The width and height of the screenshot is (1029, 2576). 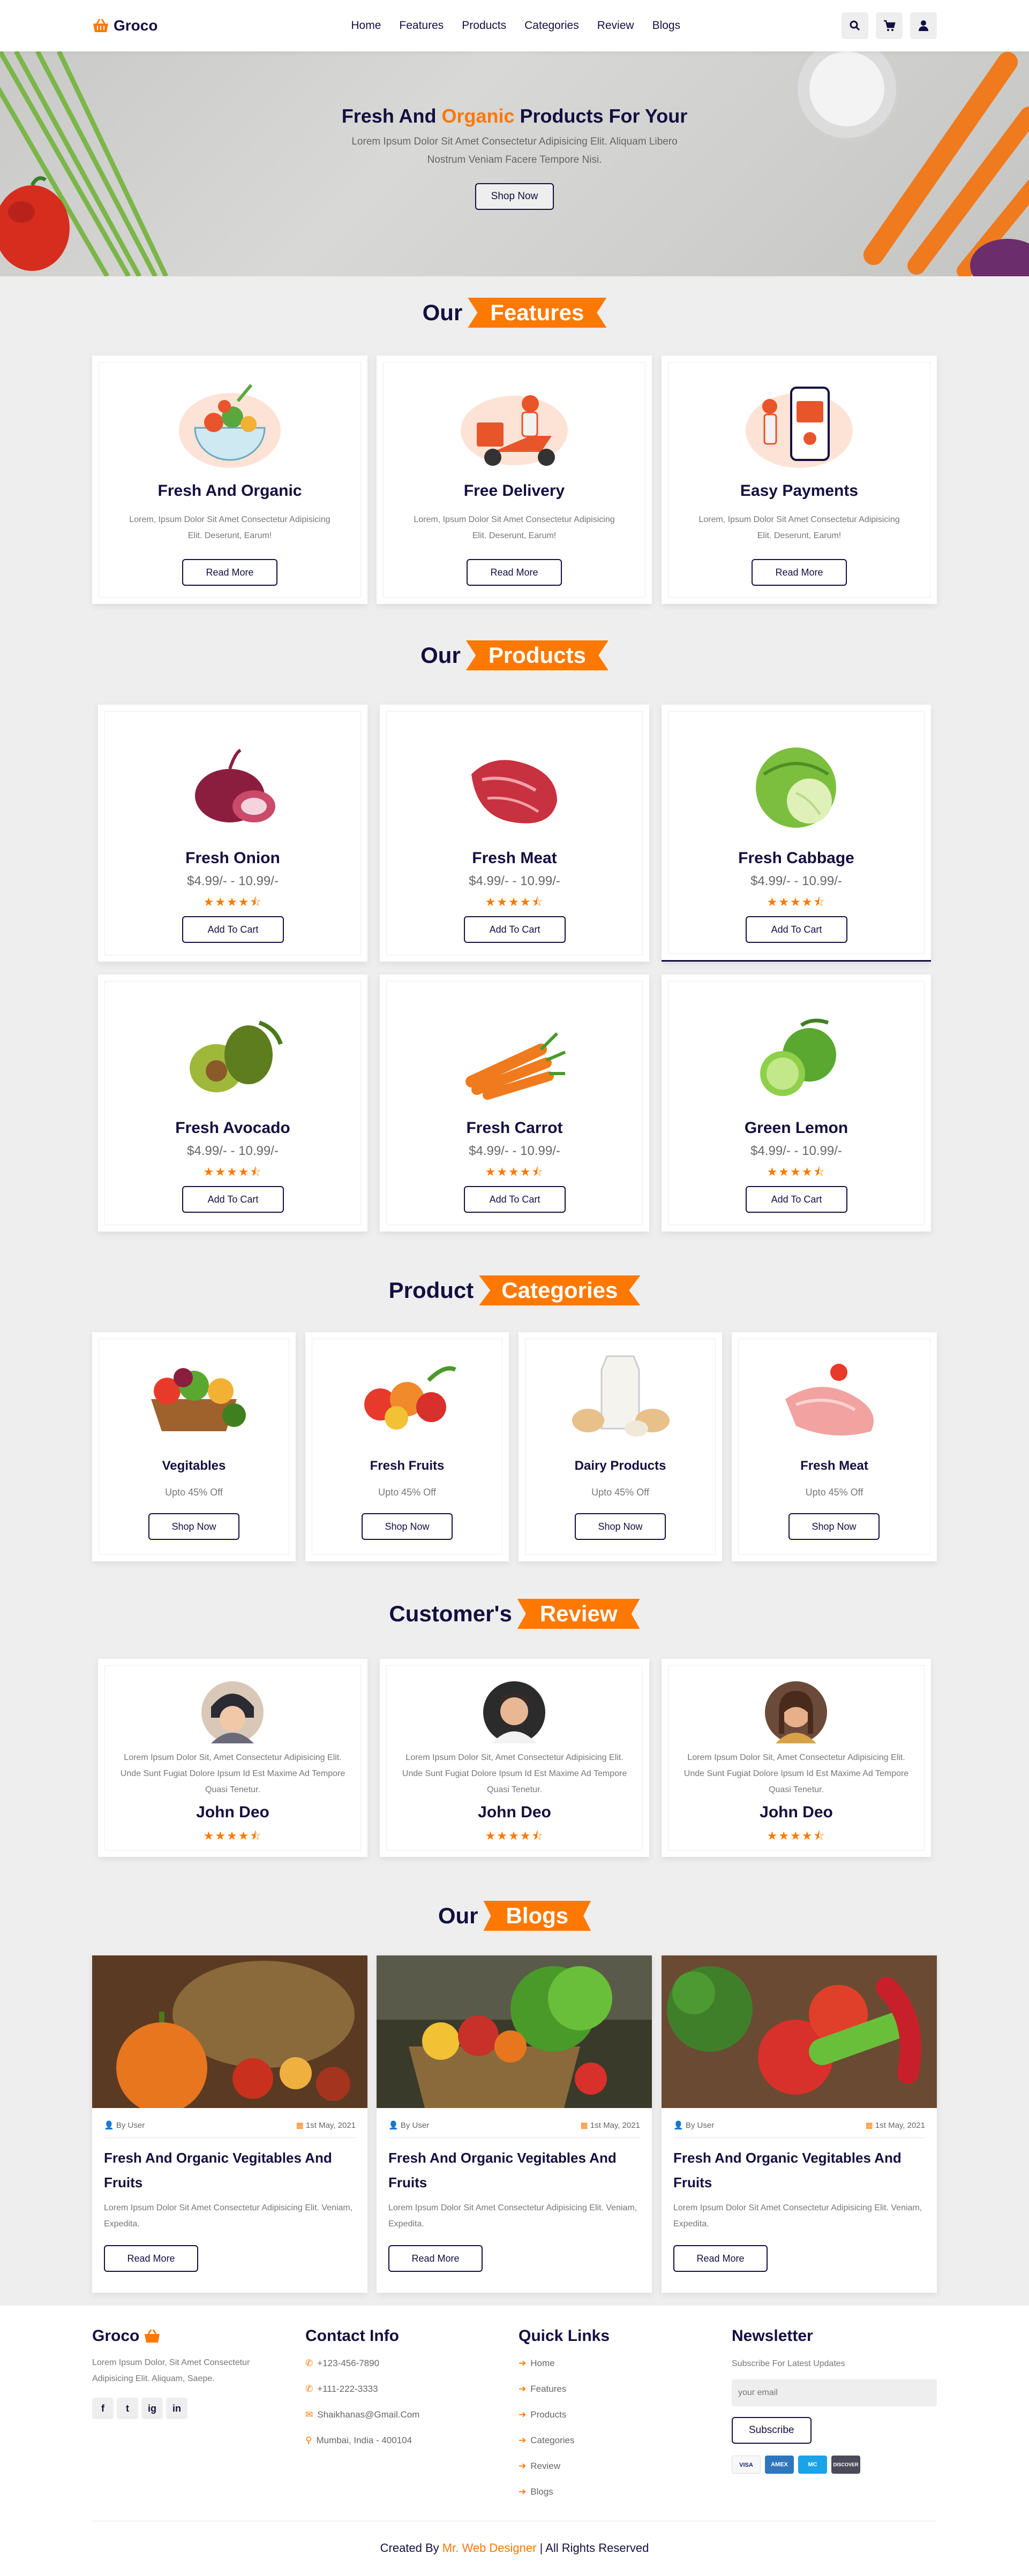 I want to click on footer-logo: Groco, so click(x=191, y=2336).